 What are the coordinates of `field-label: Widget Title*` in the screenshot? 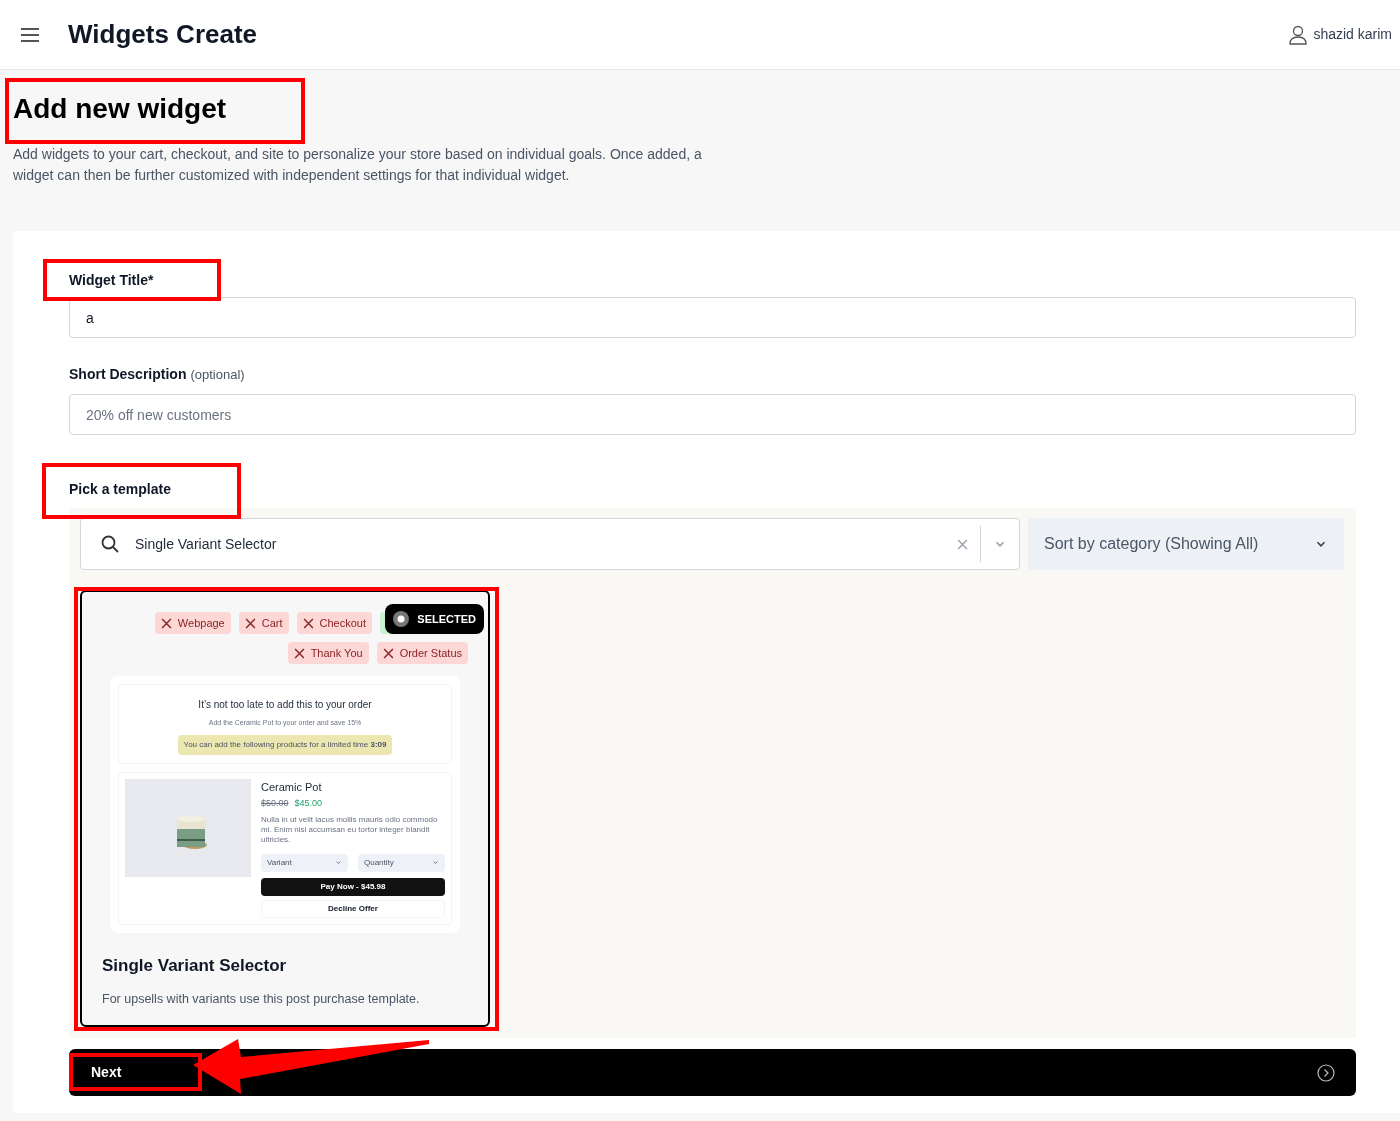 It's located at (111, 280).